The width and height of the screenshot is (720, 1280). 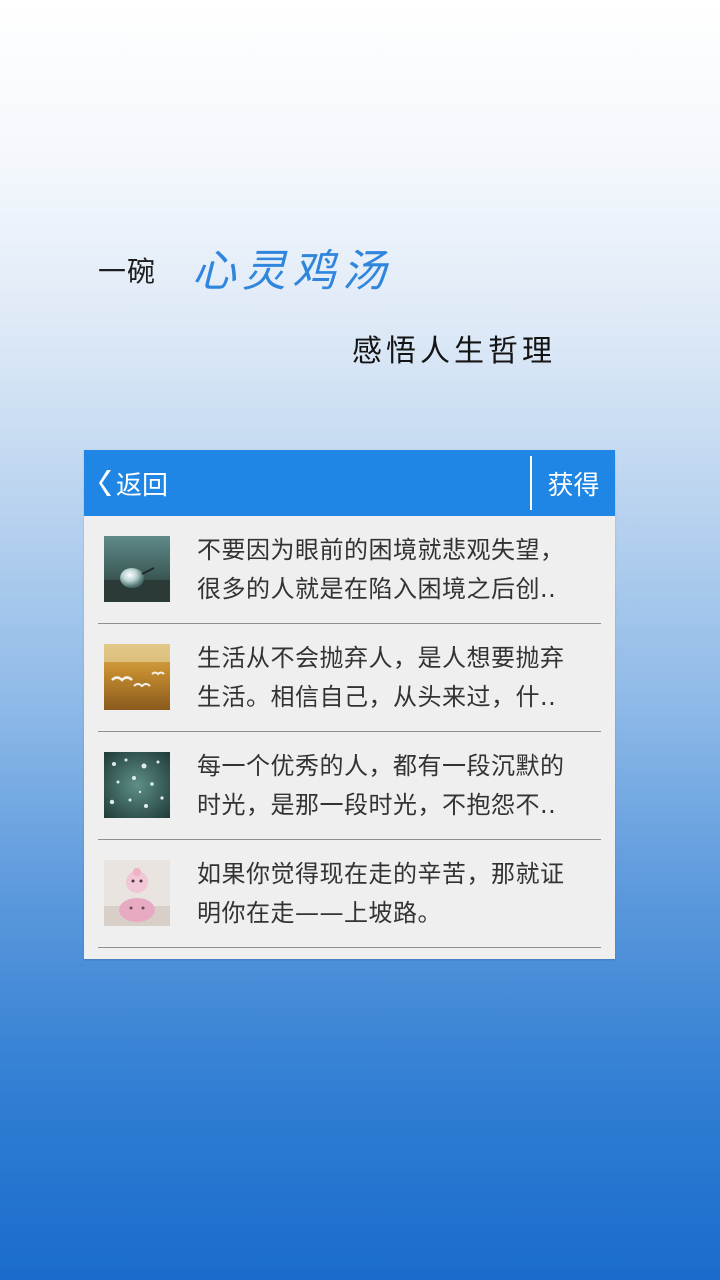 I want to click on list-item: 如果你觉得现在走的辛苦，那就证 明你在走——上坡路。, so click(x=349, y=894).